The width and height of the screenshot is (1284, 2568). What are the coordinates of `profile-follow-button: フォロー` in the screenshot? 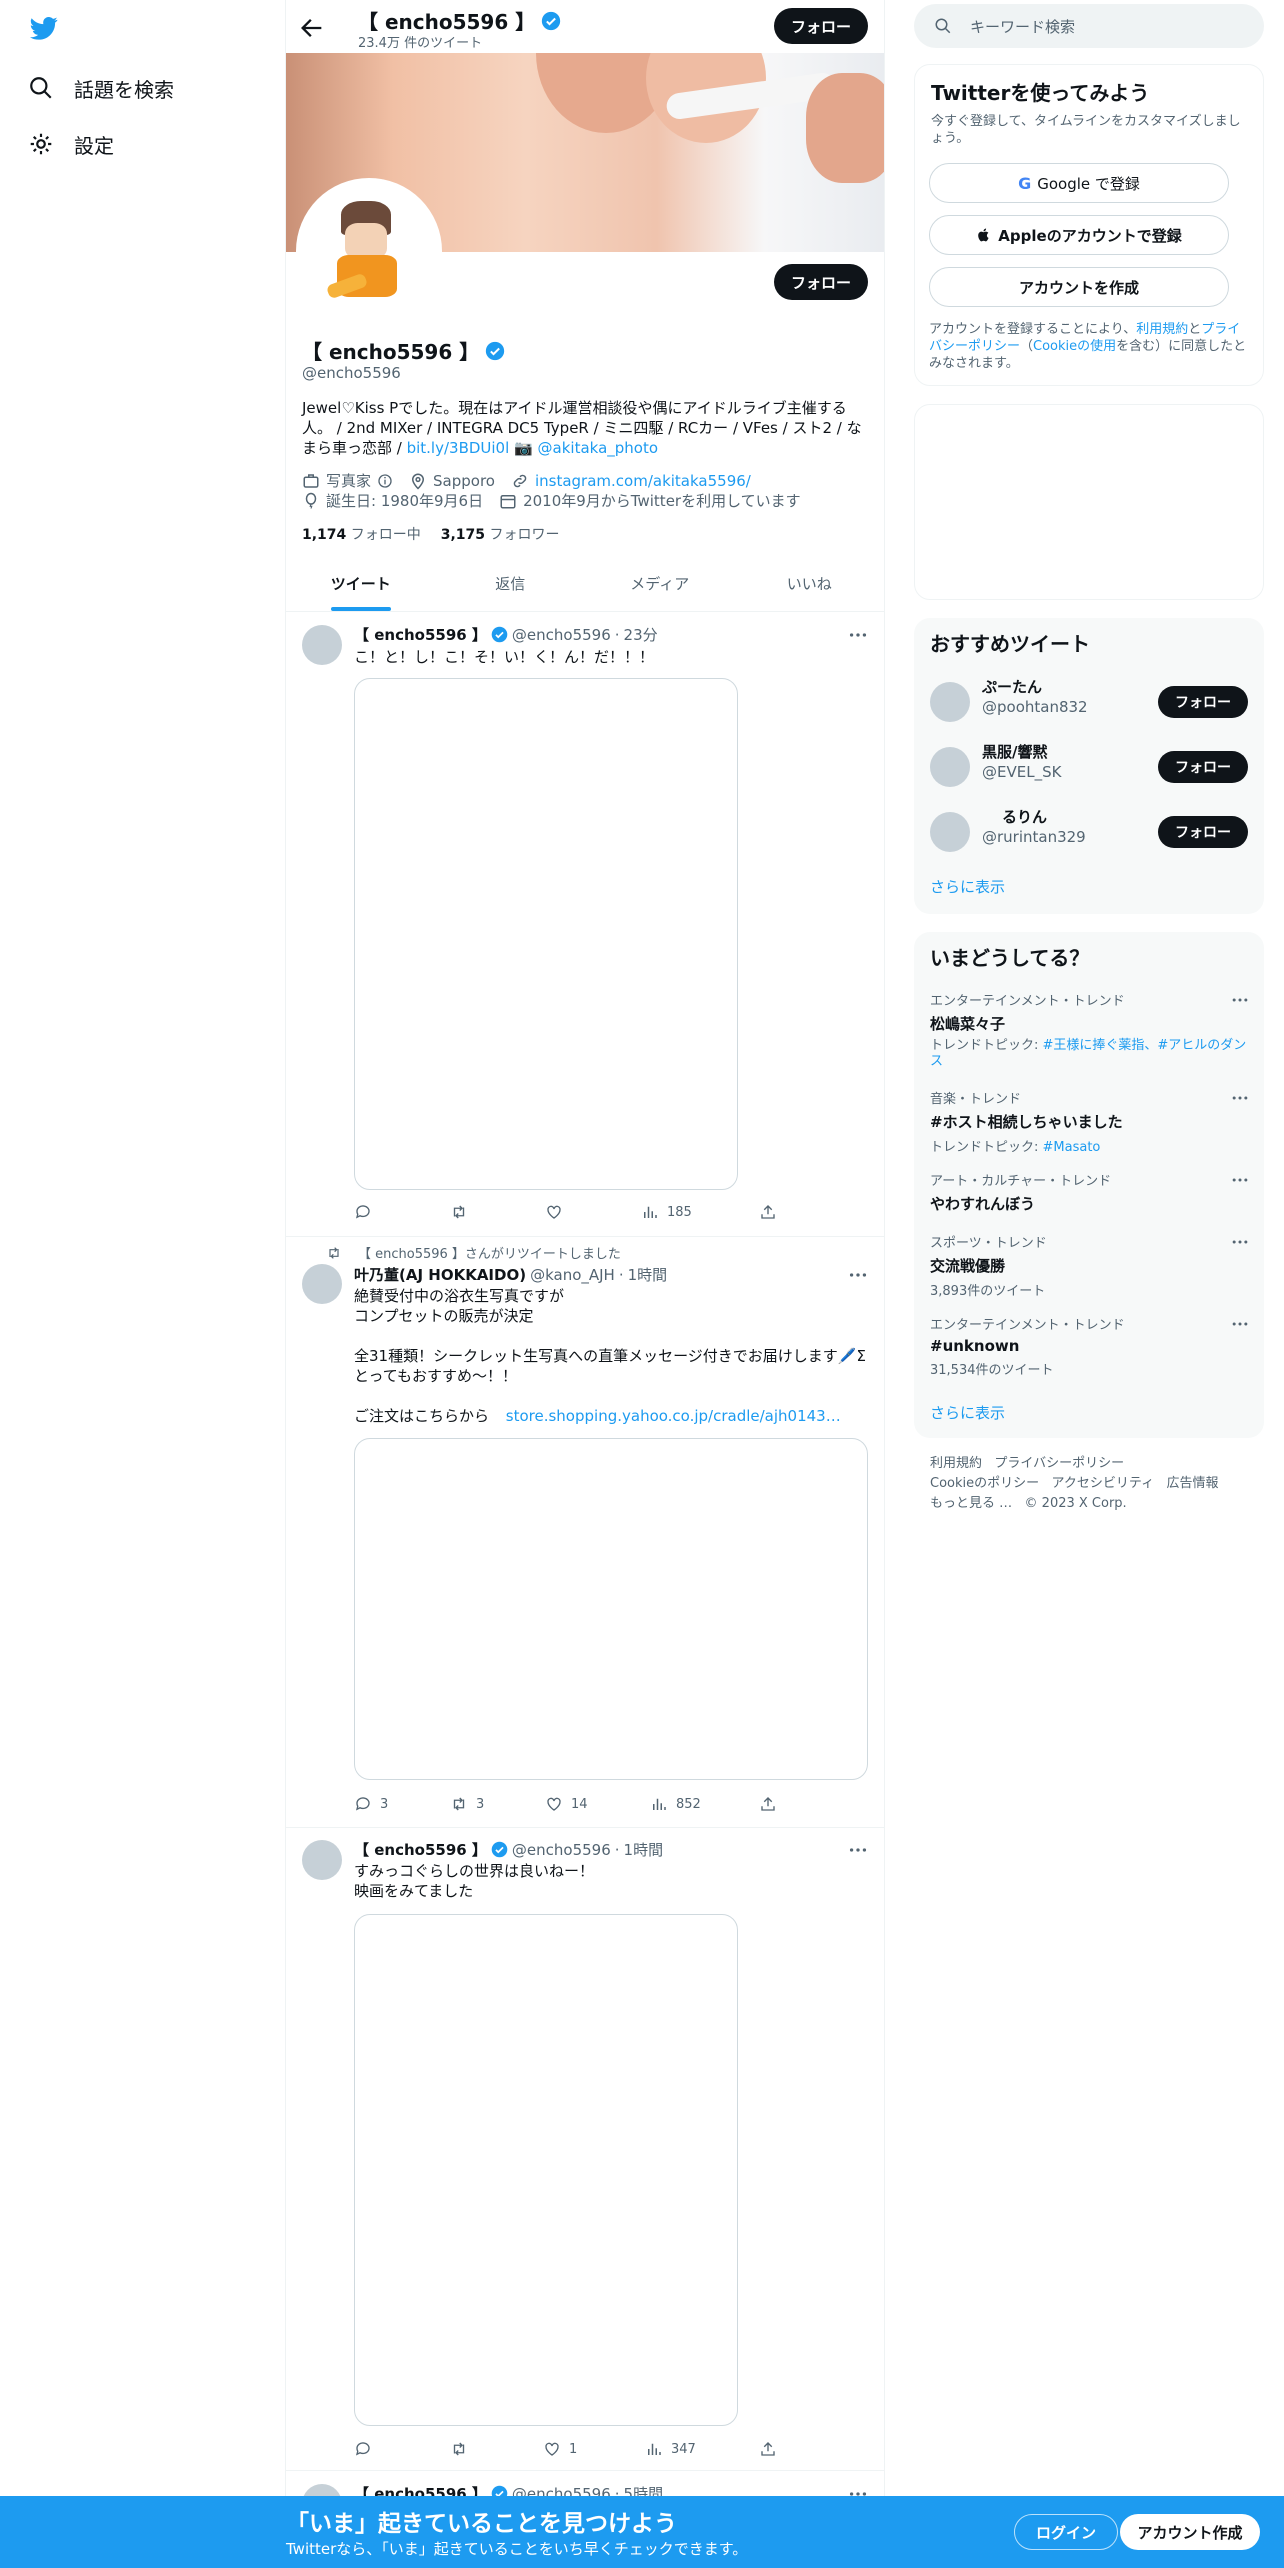 It's located at (821, 282).